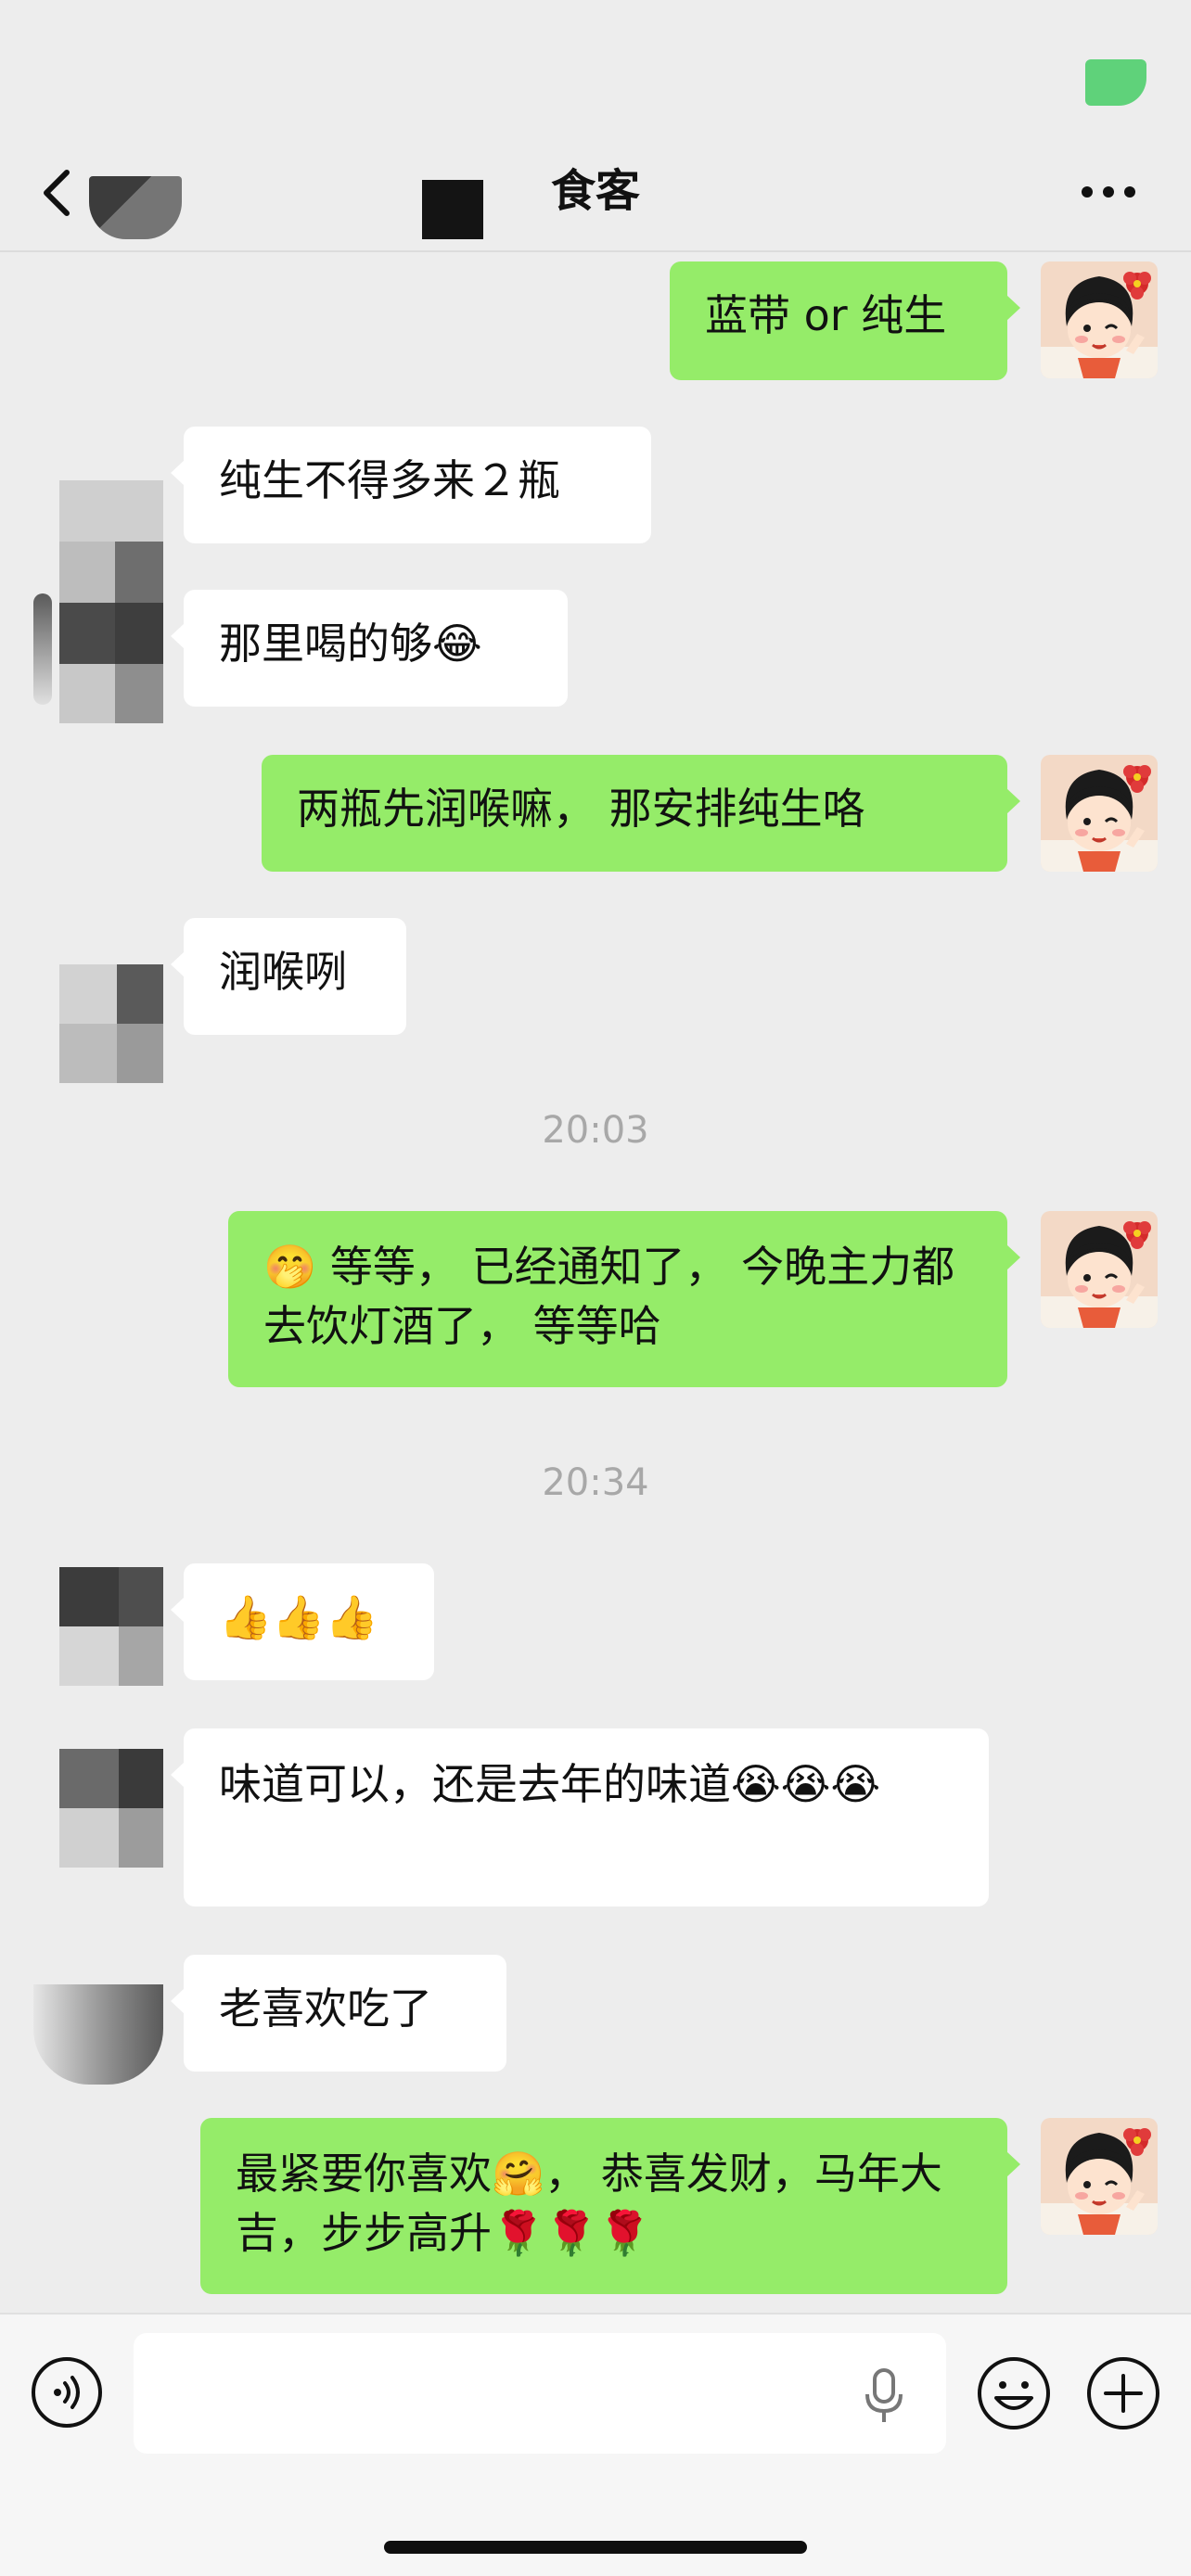 The height and width of the screenshot is (2576, 1191). Describe the element at coordinates (298, 1617) in the screenshot. I see `message-text: 👍👍👍` at that location.